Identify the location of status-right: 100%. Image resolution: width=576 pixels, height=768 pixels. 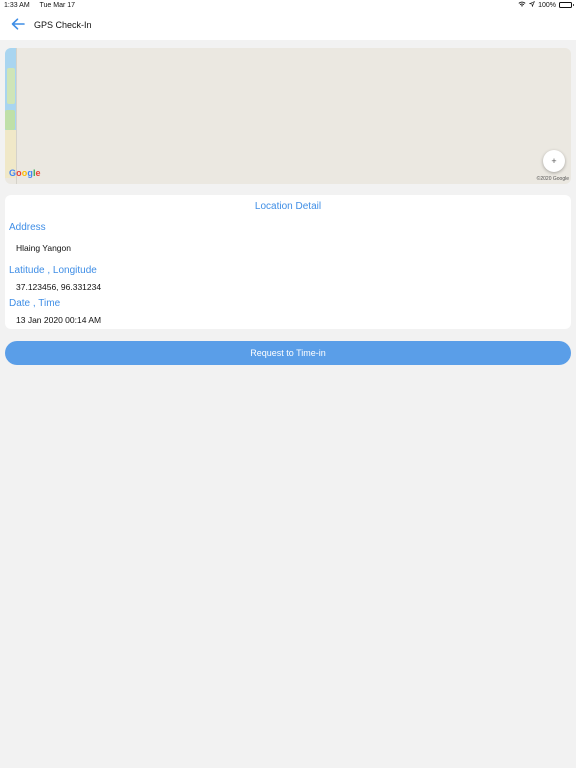
(546, 5).